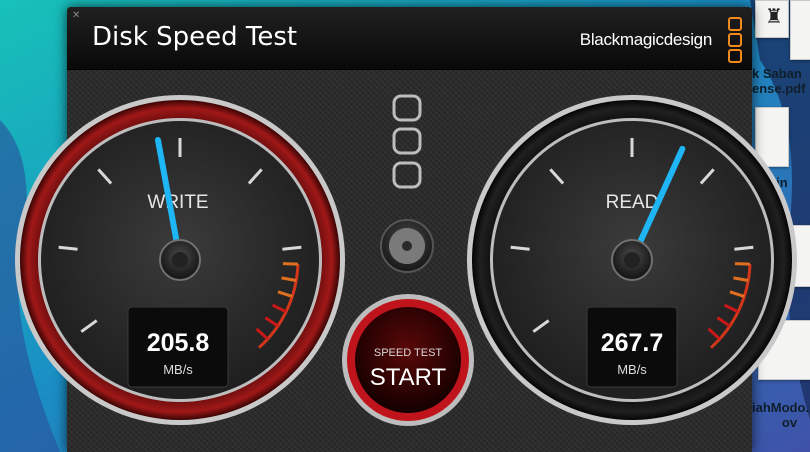 The height and width of the screenshot is (452, 810). Describe the element at coordinates (177, 202) in the screenshot. I see `write-gauge-label: WRITE` at that location.